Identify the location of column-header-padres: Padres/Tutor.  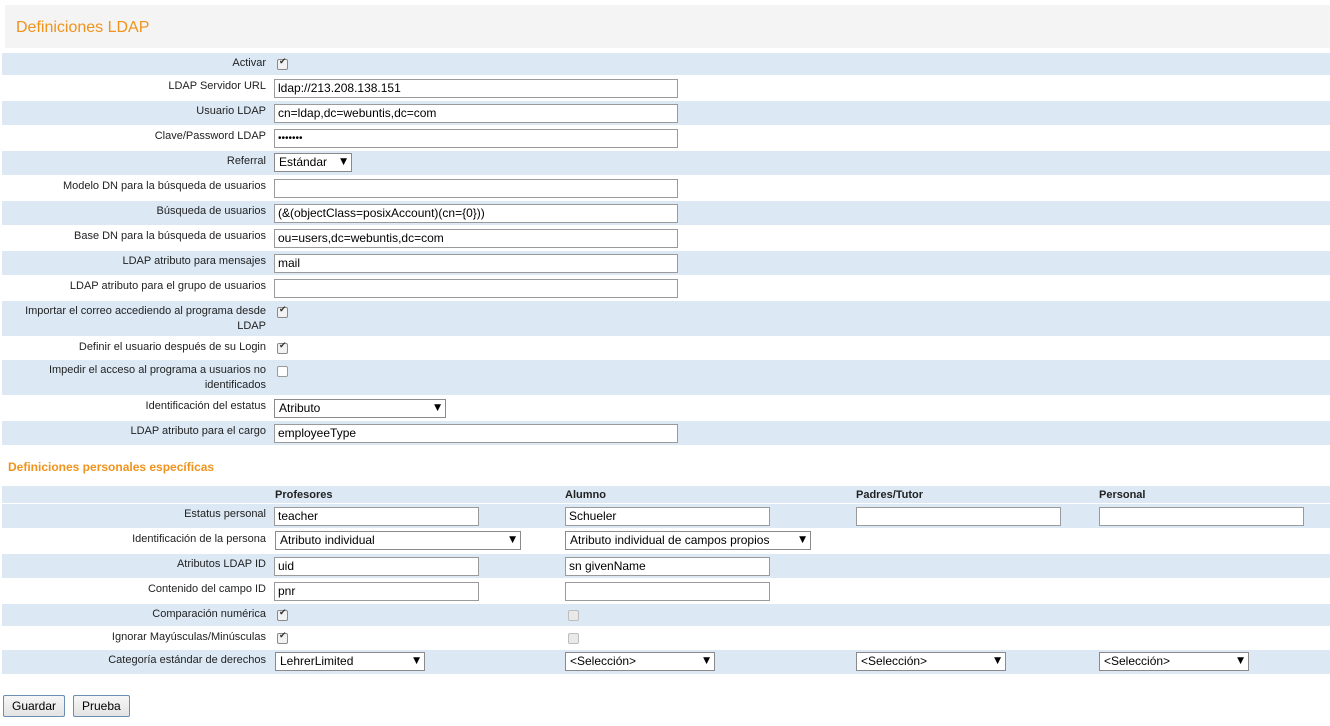
(890, 495).